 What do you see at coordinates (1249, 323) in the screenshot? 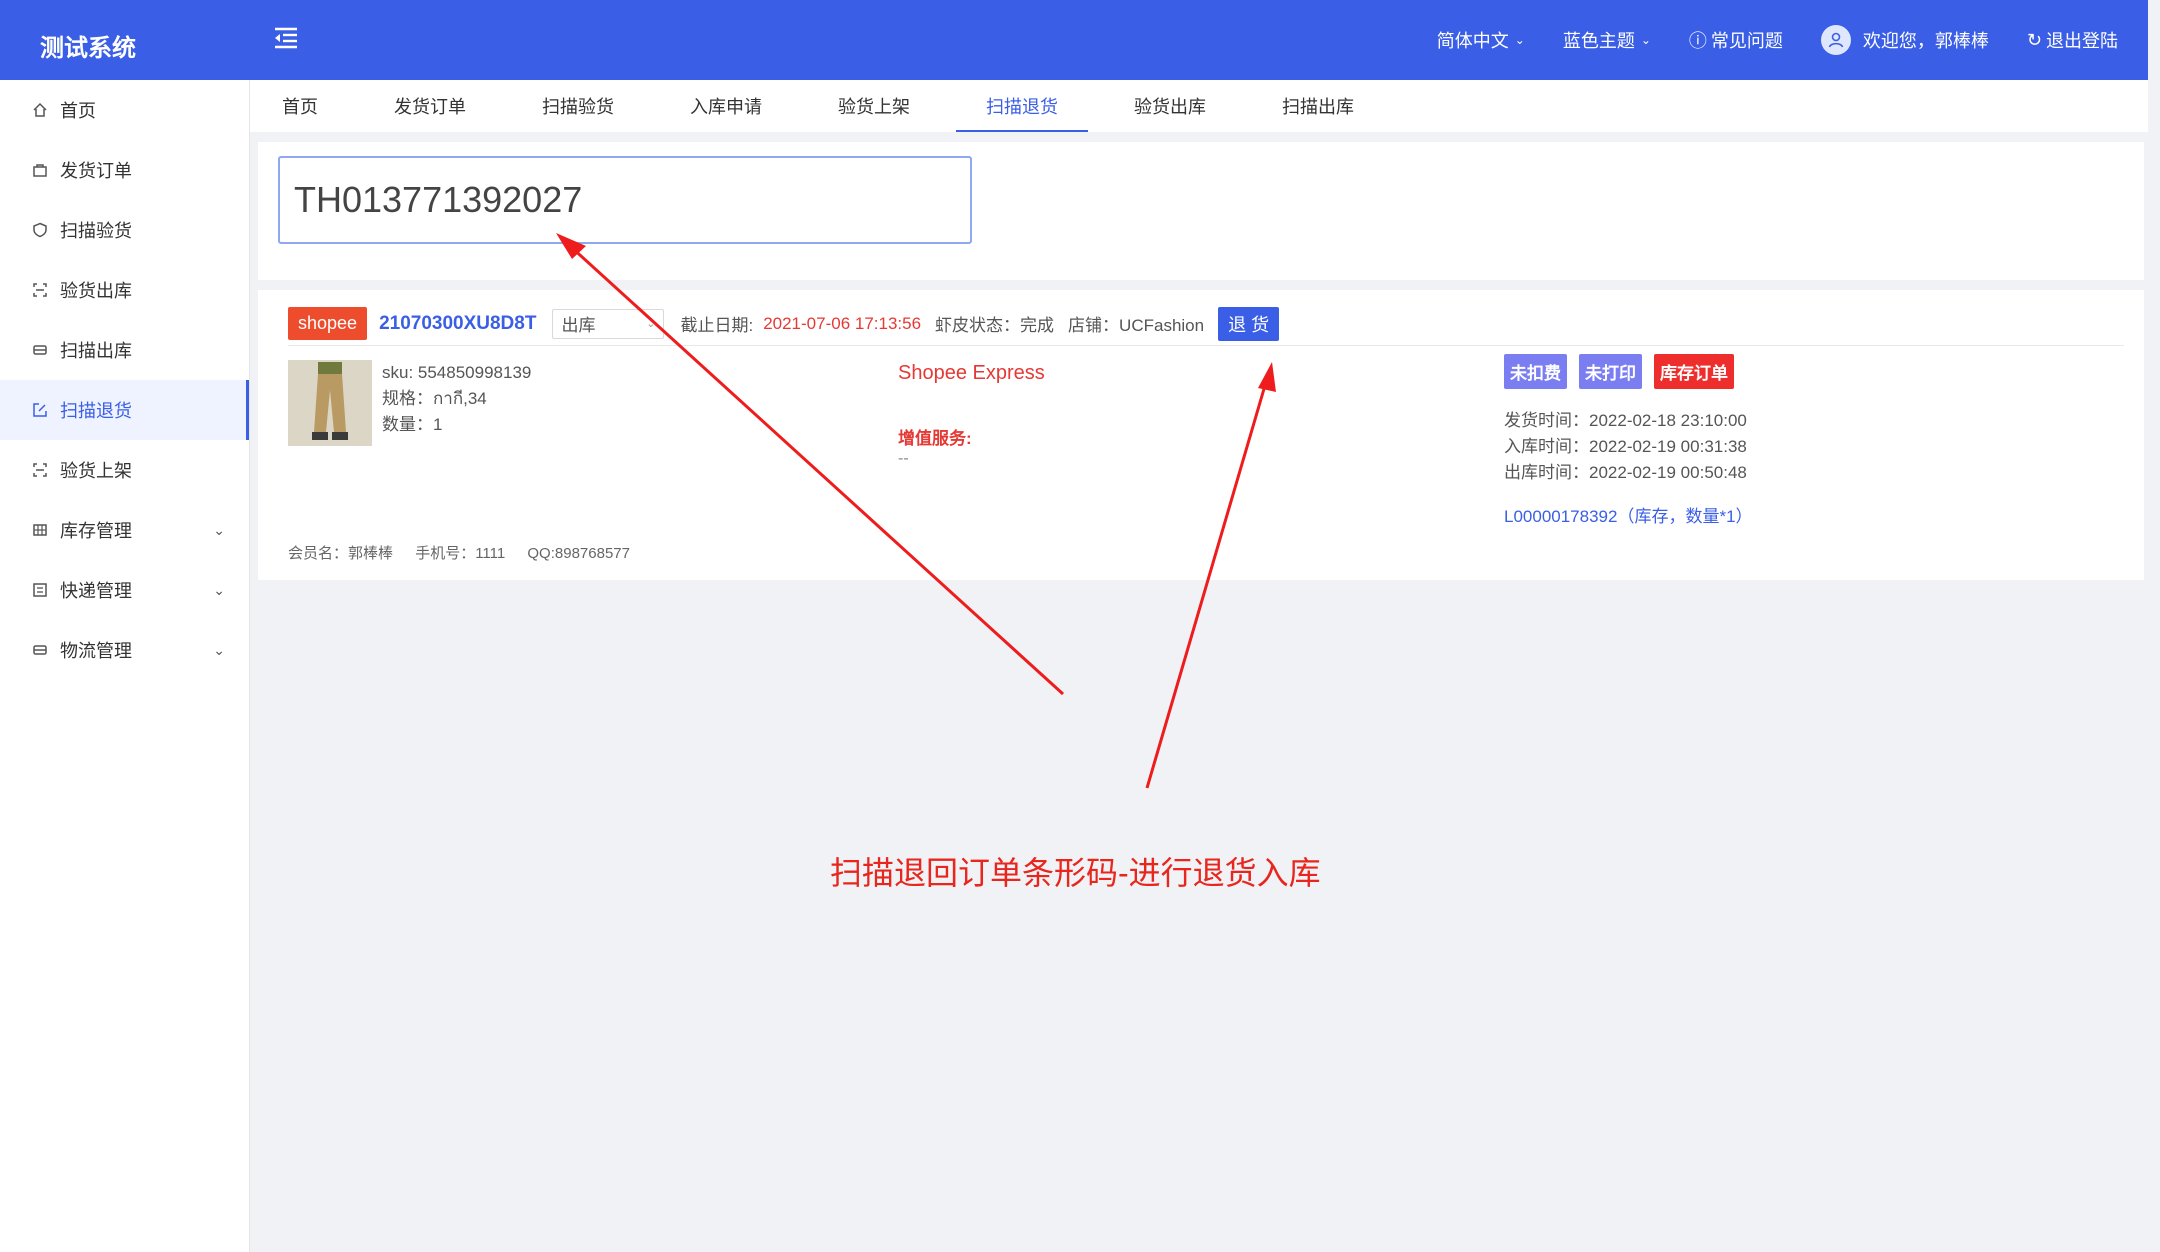
I see `return-button: 退 货` at bounding box center [1249, 323].